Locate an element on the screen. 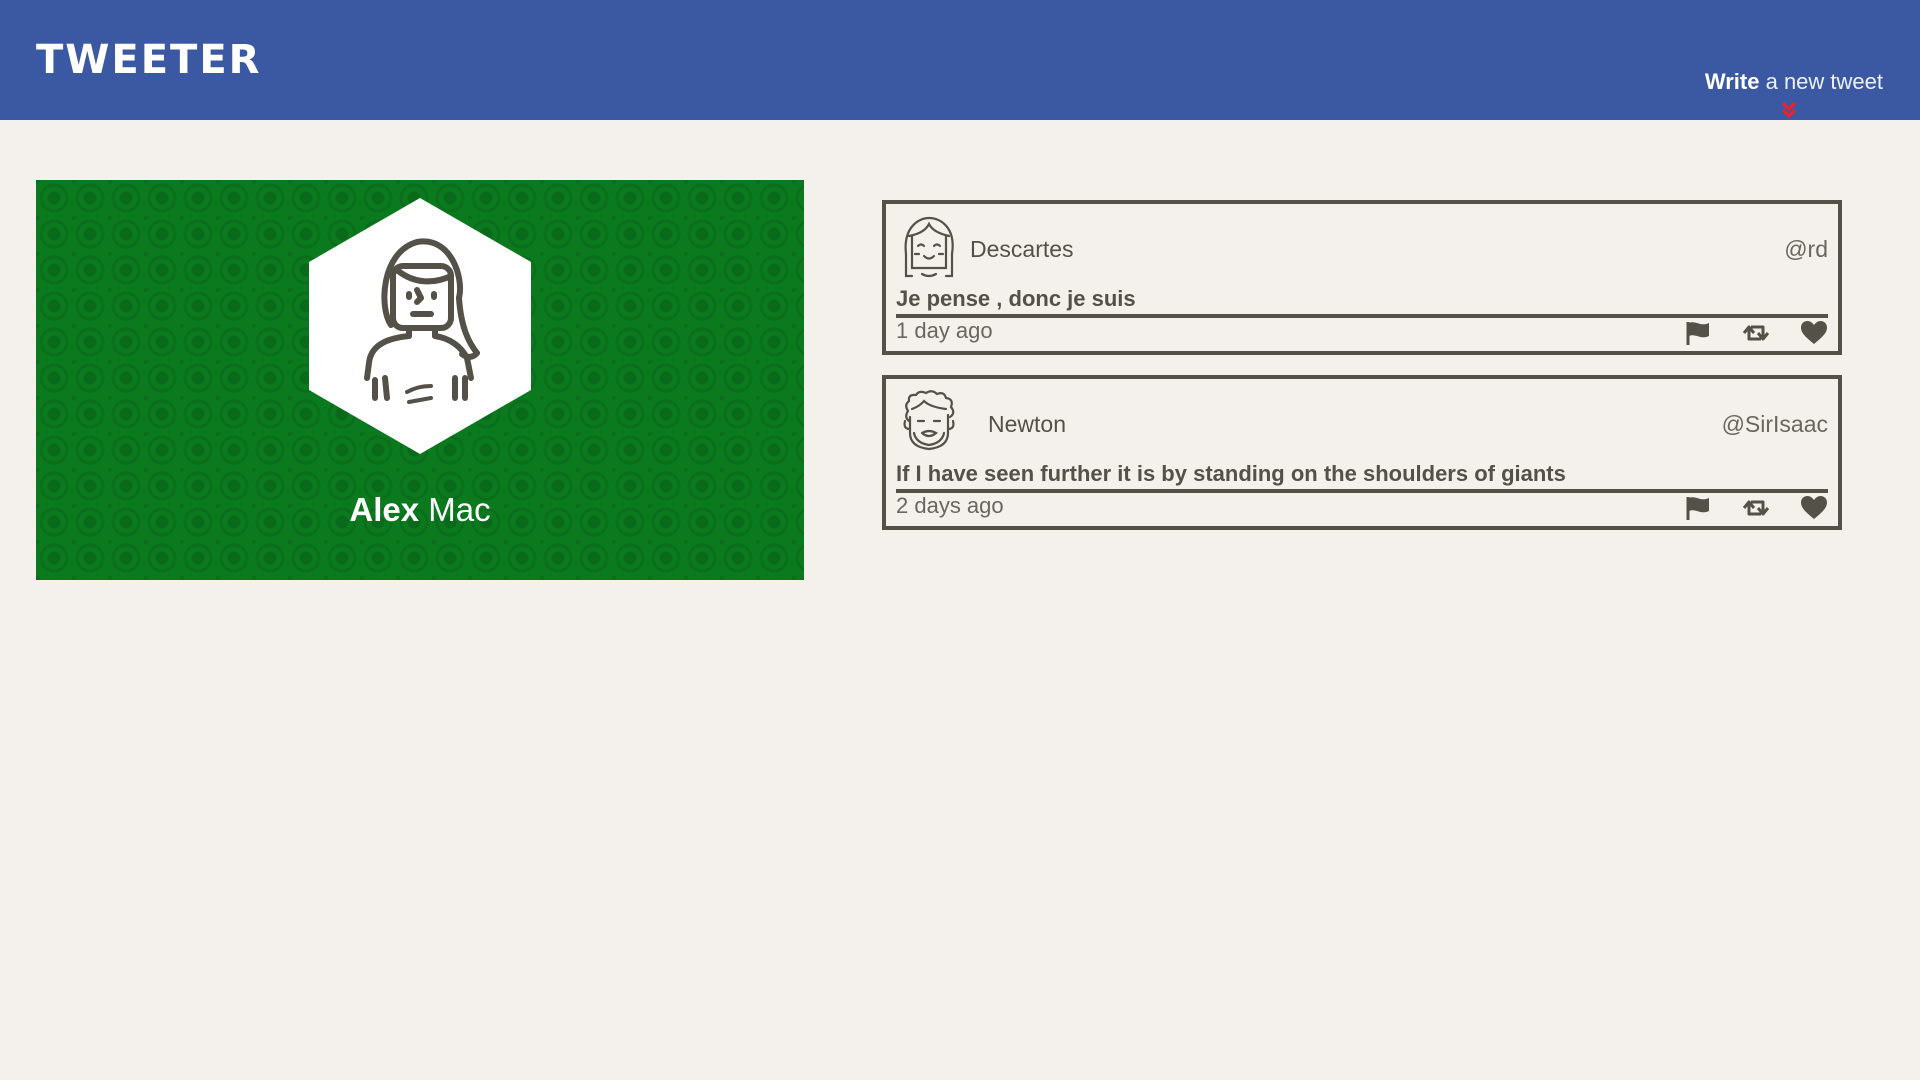  girl-face-avatar-icon is located at coordinates (929, 247).